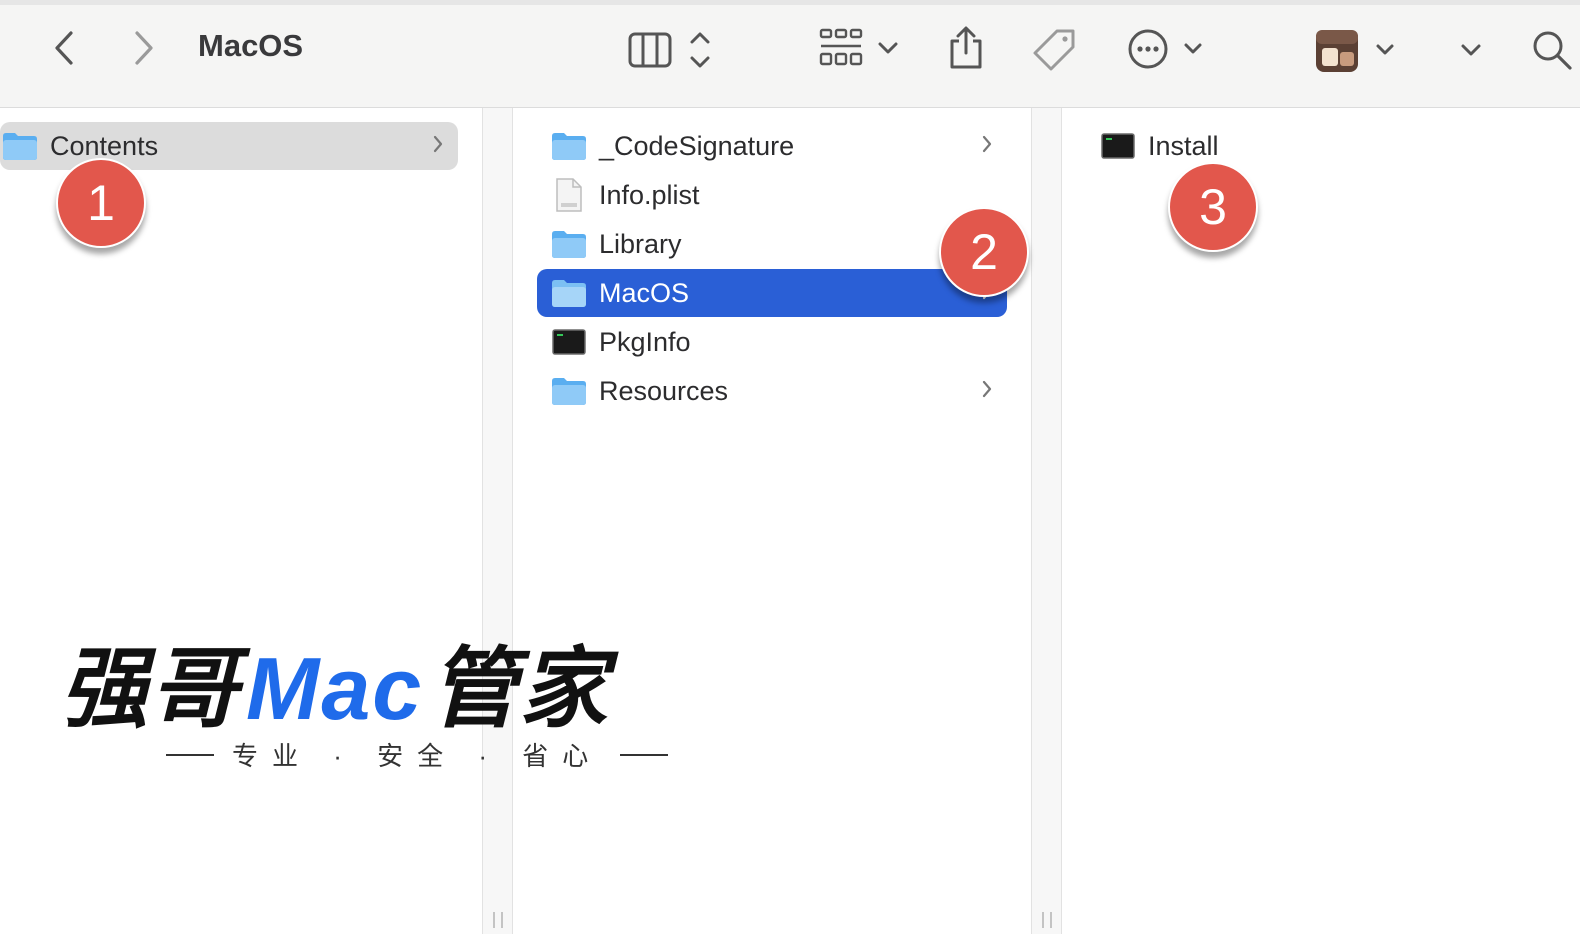  I want to click on list-item-codesignature: _CodeSignature, so click(772, 146).